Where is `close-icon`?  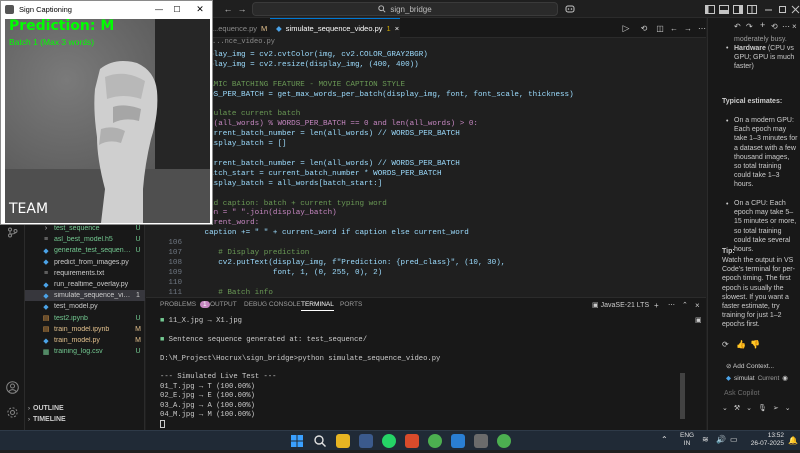 close-icon is located at coordinates (794, 9).